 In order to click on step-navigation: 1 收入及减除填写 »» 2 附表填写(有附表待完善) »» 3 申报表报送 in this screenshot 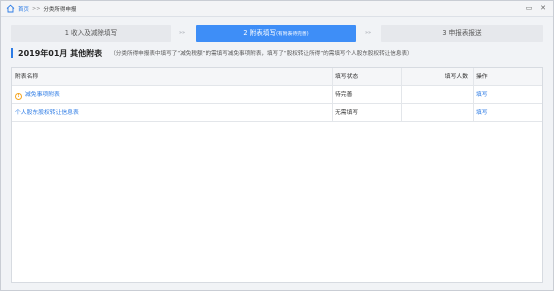, I will do `click(277, 33)`.